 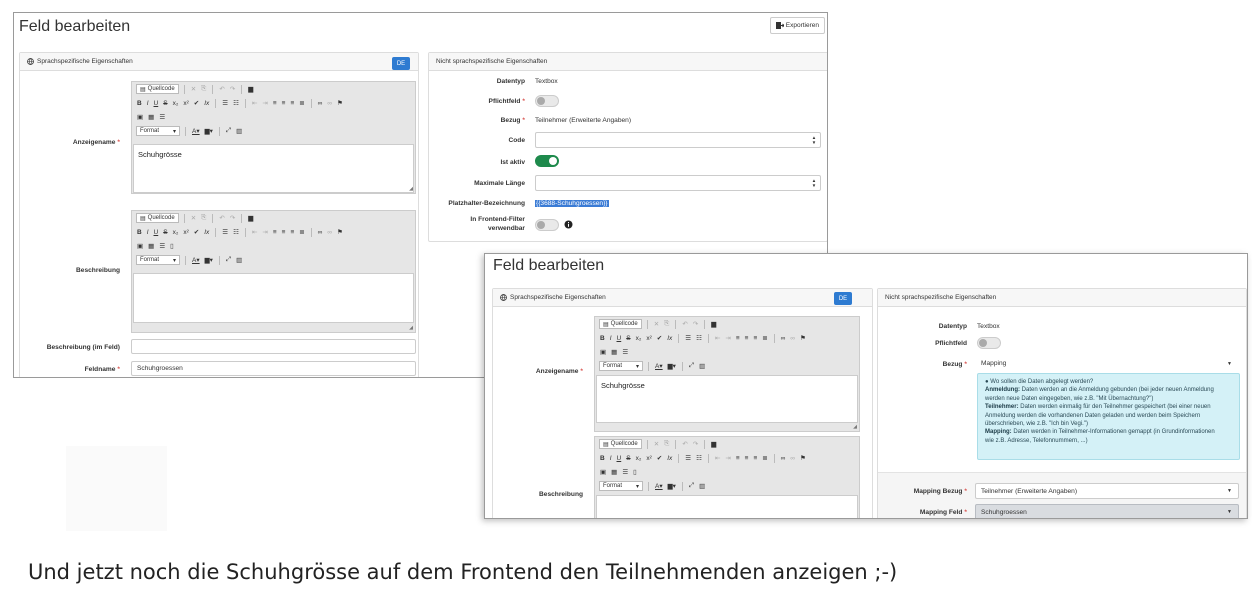 I want to click on required-toggle, so click(x=547, y=101).